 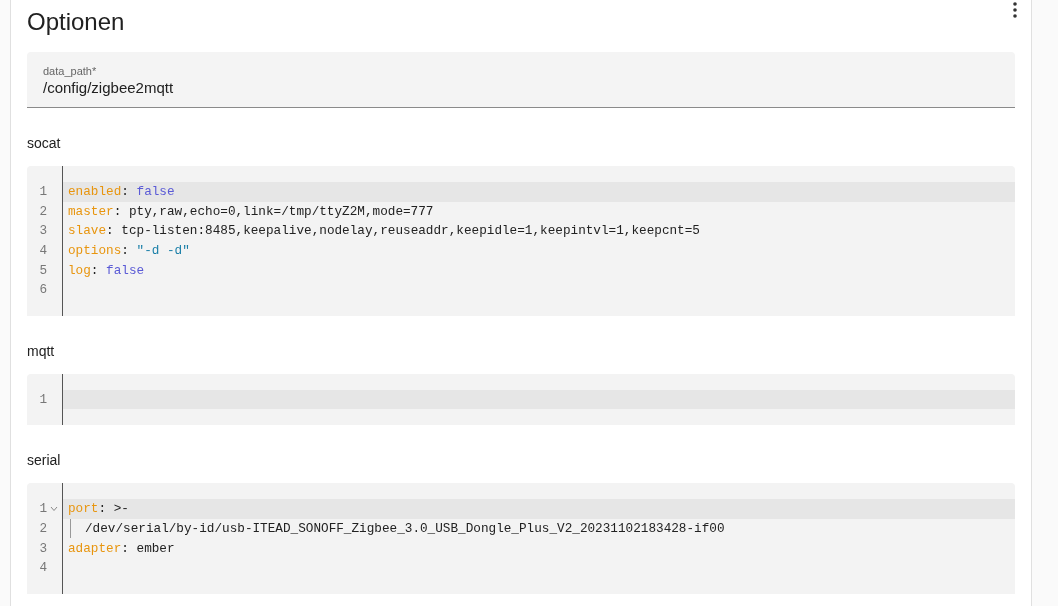 What do you see at coordinates (129, 251) in the screenshot?
I see `code-line: options: "-d -d"` at bounding box center [129, 251].